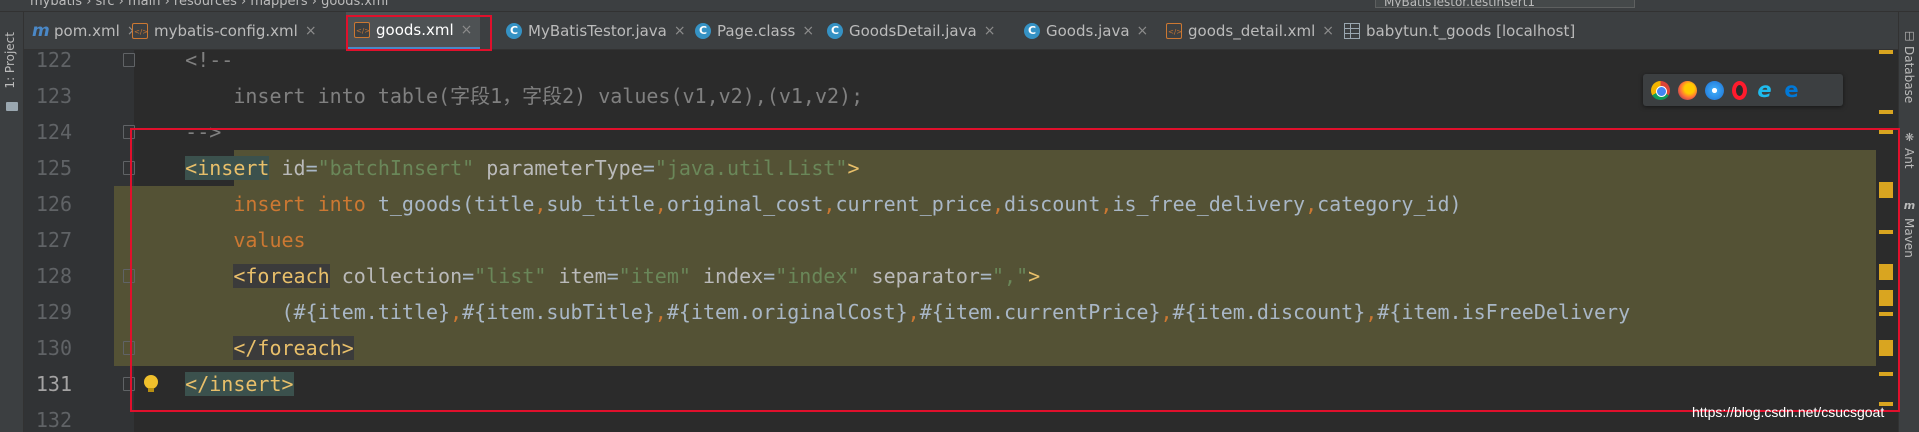 The width and height of the screenshot is (1919, 432). What do you see at coordinates (600, 204) in the screenshot?
I see `code-token: sub_title` at bounding box center [600, 204].